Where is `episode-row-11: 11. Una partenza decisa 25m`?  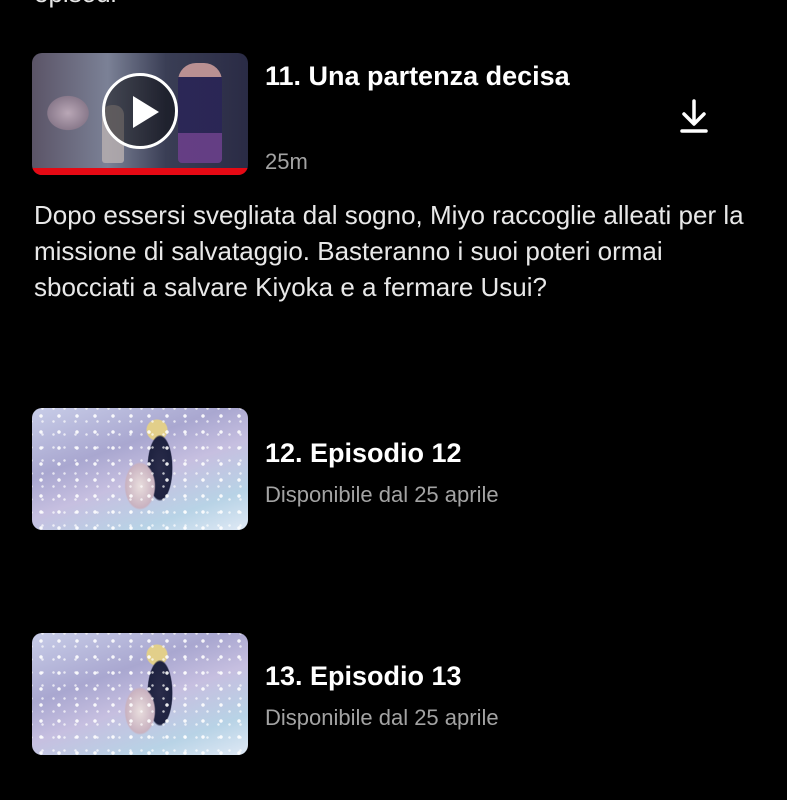
episode-row-11: 11. Una partenza decisa 25m is located at coordinates (392, 114).